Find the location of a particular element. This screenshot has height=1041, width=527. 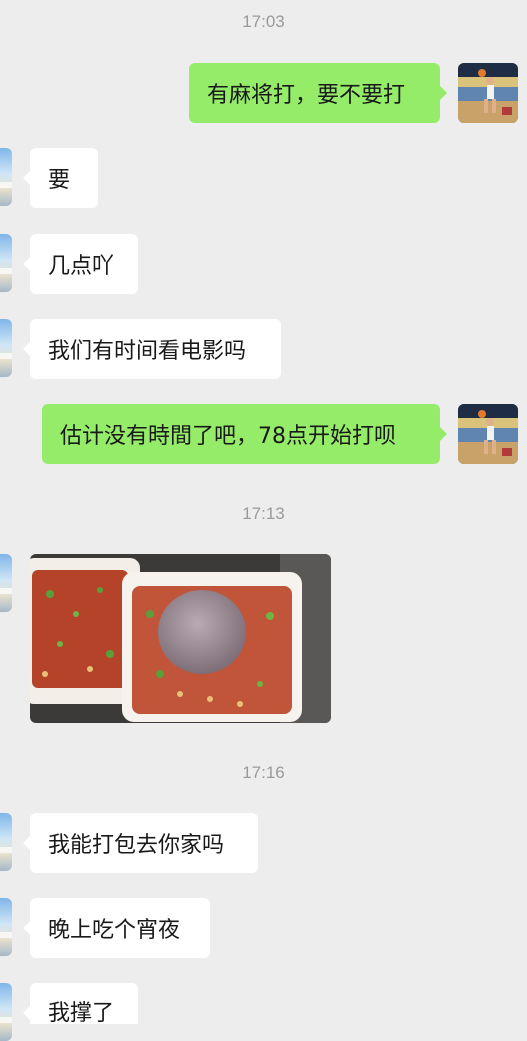

message-text: 我撑了 is located at coordinates (81, 1013).